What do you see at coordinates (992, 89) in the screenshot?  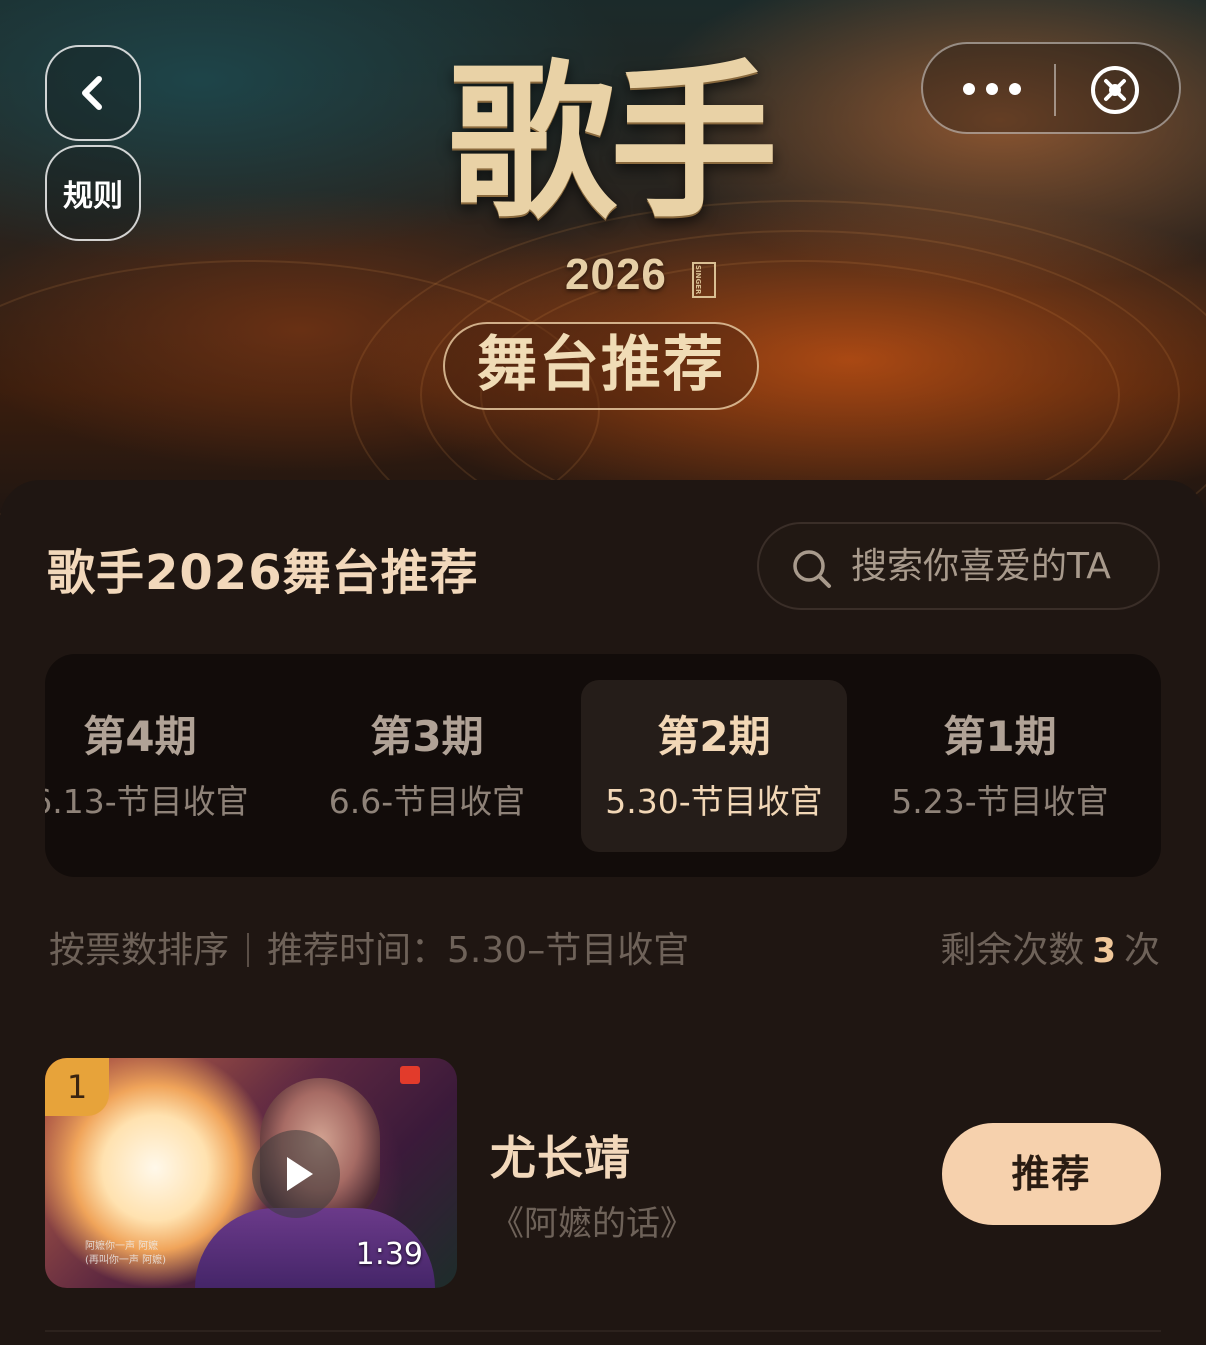 I see `more-icon` at bounding box center [992, 89].